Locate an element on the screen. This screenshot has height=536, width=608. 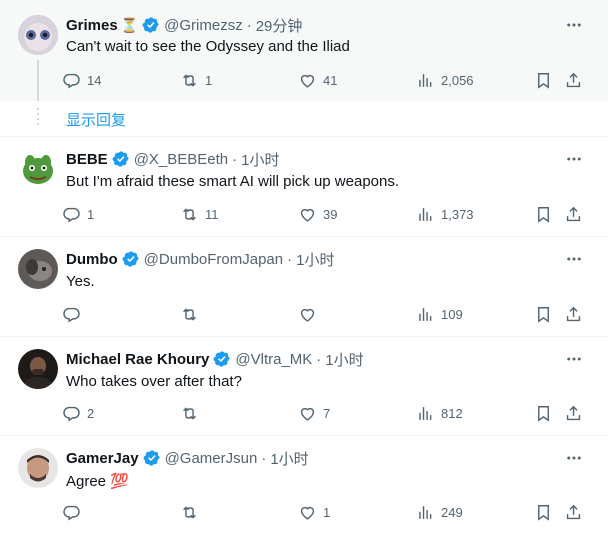
author-handle: @X_BEBEeth is located at coordinates (181, 159).